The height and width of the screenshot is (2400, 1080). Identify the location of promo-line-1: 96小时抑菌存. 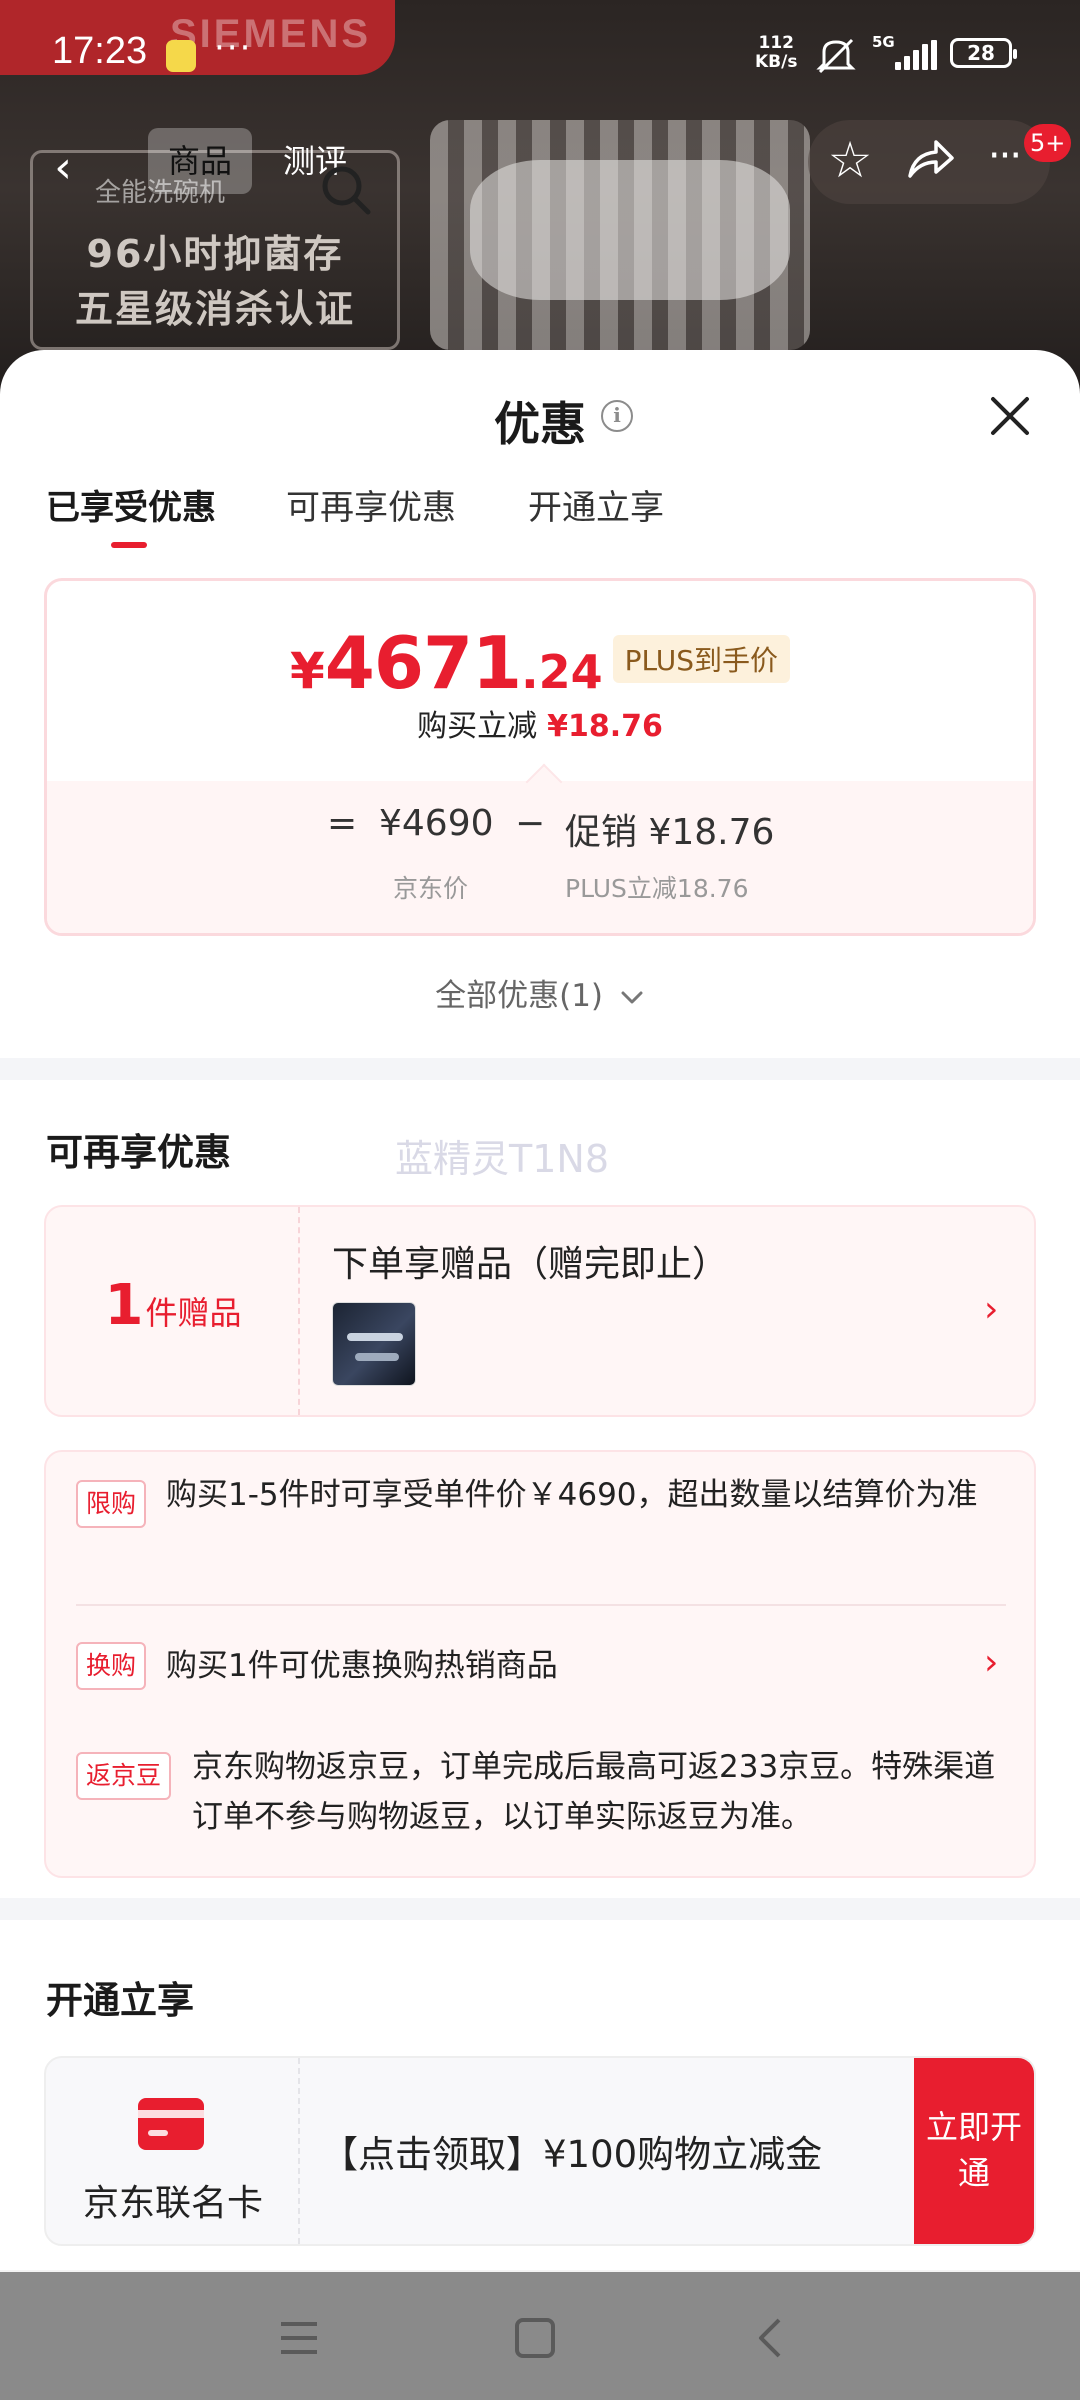
(215, 254).